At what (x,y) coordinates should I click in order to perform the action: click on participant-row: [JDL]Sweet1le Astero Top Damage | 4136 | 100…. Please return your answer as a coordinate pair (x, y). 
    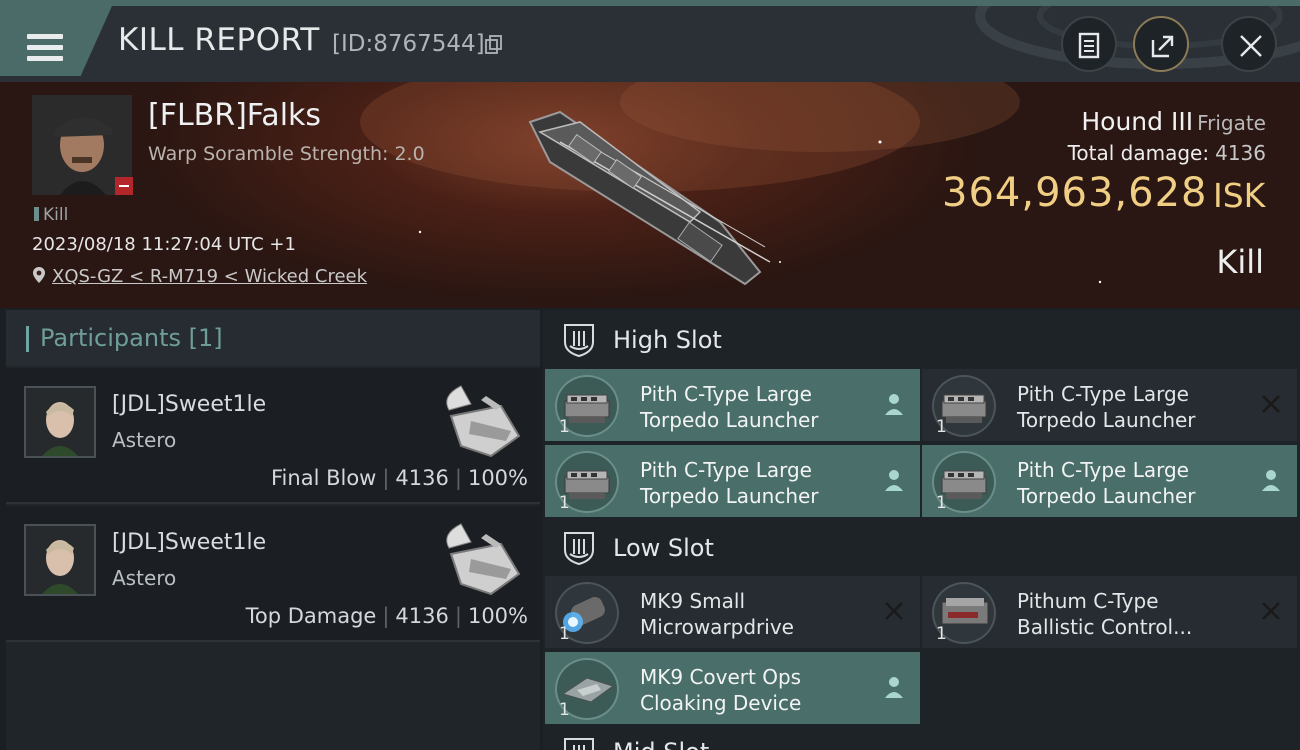
    Looking at the image, I should click on (273, 574).